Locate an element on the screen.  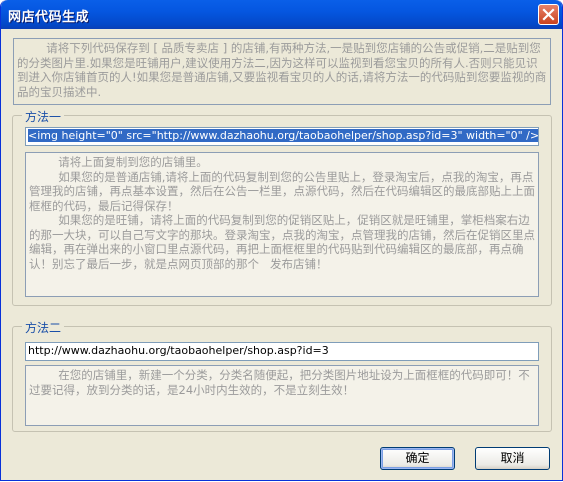
window-title: 网店代码生成 is located at coordinates (49, 17).